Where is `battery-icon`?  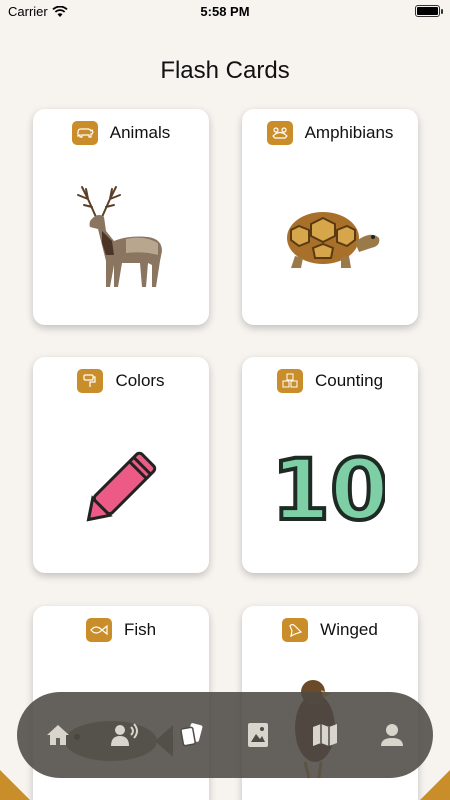
battery-icon is located at coordinates (429, 11).